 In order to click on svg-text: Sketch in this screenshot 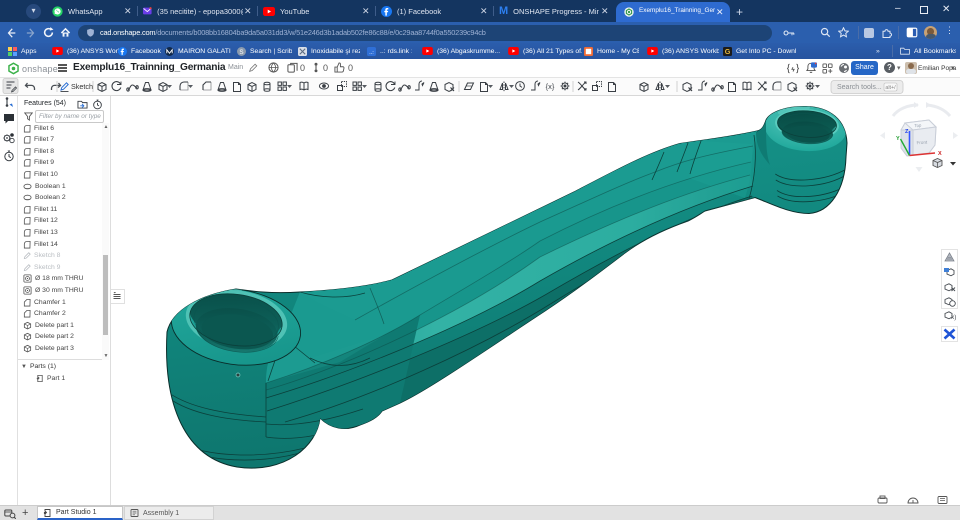, I will do `click(82, 86)`.